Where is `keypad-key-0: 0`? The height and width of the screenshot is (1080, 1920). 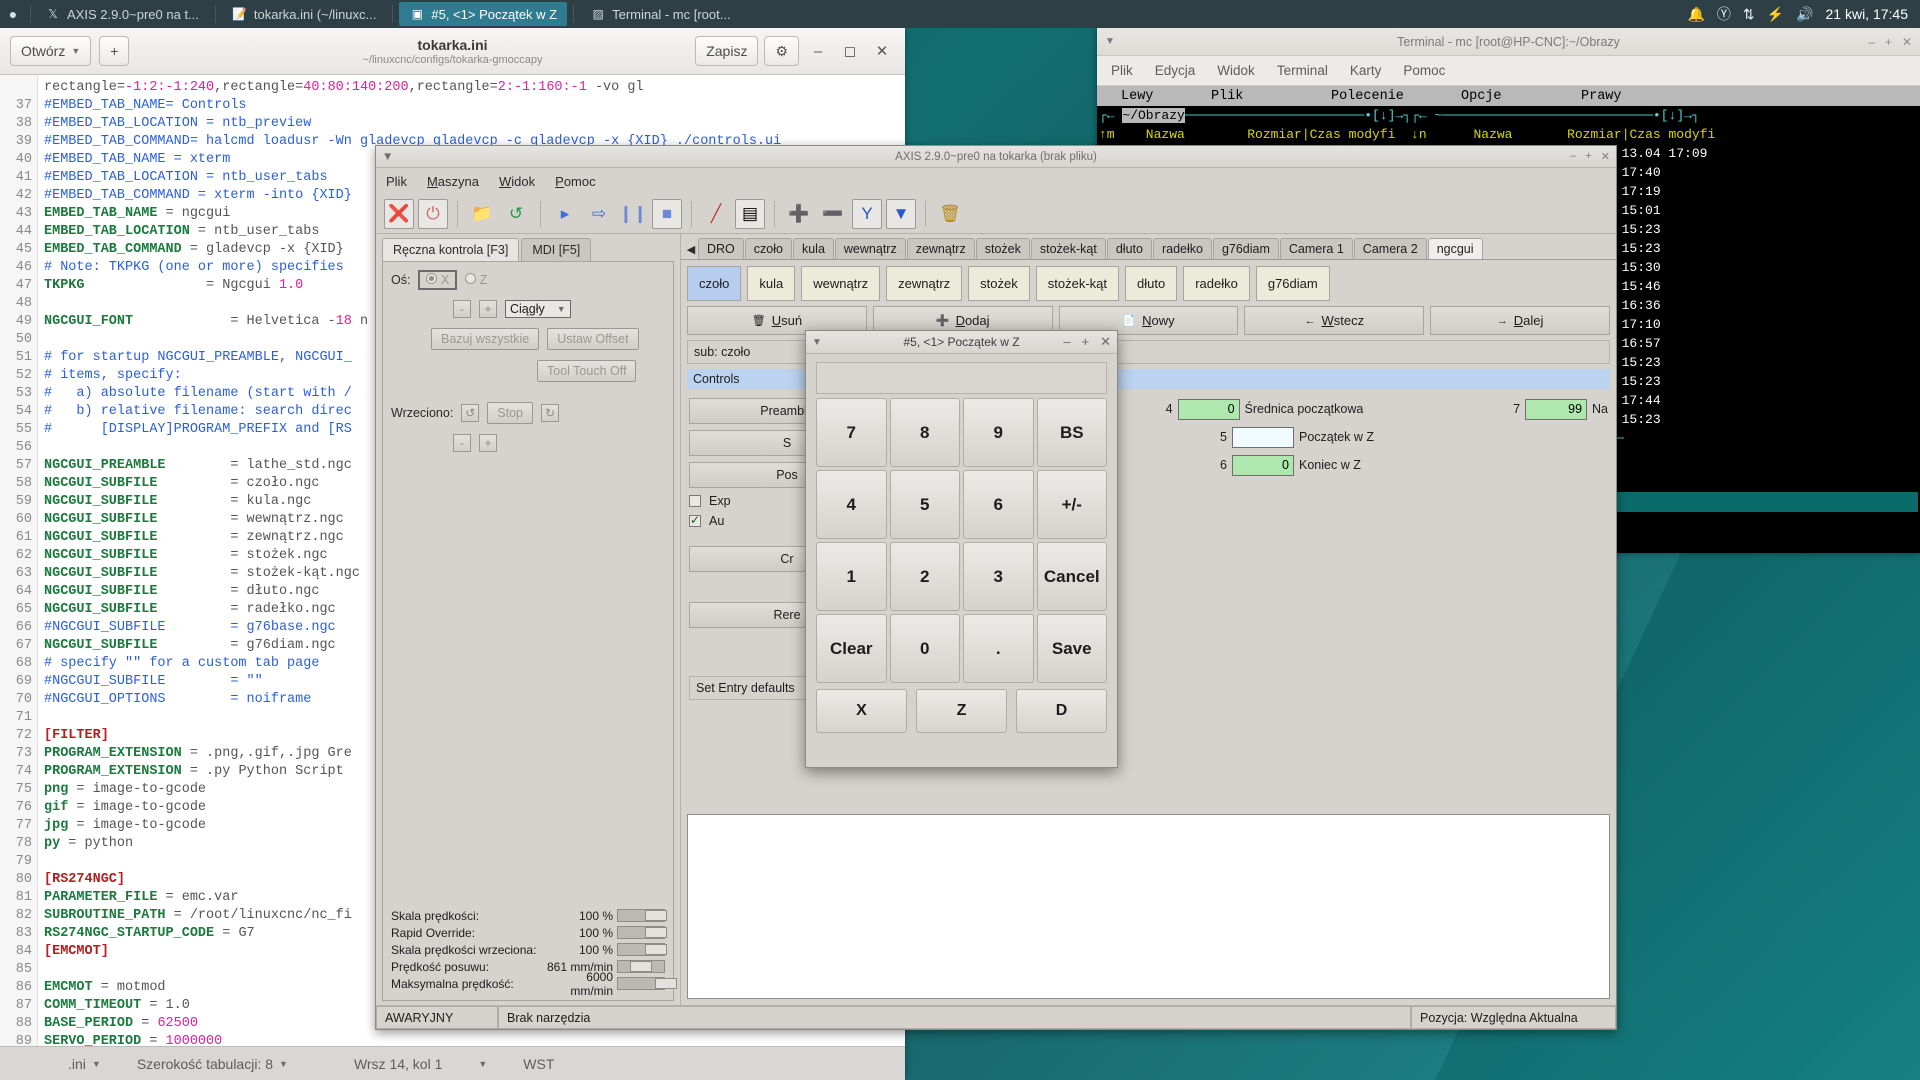
keypad-key-0: 0 is located at coordinates (924, 648).